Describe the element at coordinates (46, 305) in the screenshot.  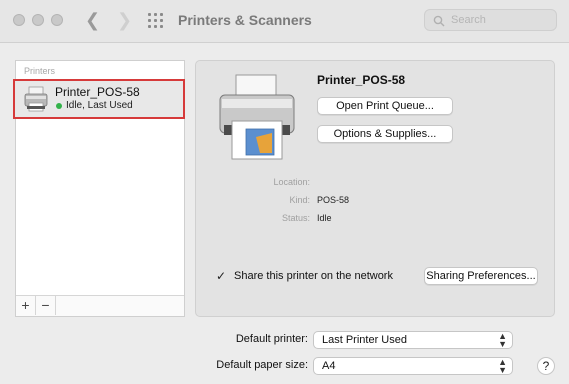
I see `remove-printer-button: −` at that location.